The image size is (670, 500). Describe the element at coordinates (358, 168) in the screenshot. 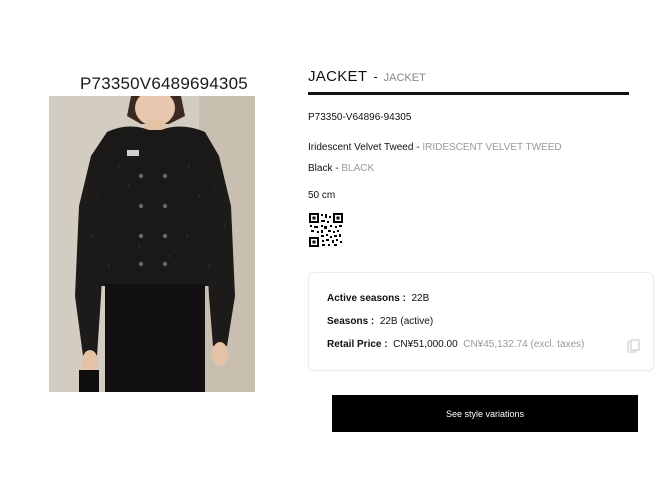

I see `color-alt-label: BLACK` at that location.